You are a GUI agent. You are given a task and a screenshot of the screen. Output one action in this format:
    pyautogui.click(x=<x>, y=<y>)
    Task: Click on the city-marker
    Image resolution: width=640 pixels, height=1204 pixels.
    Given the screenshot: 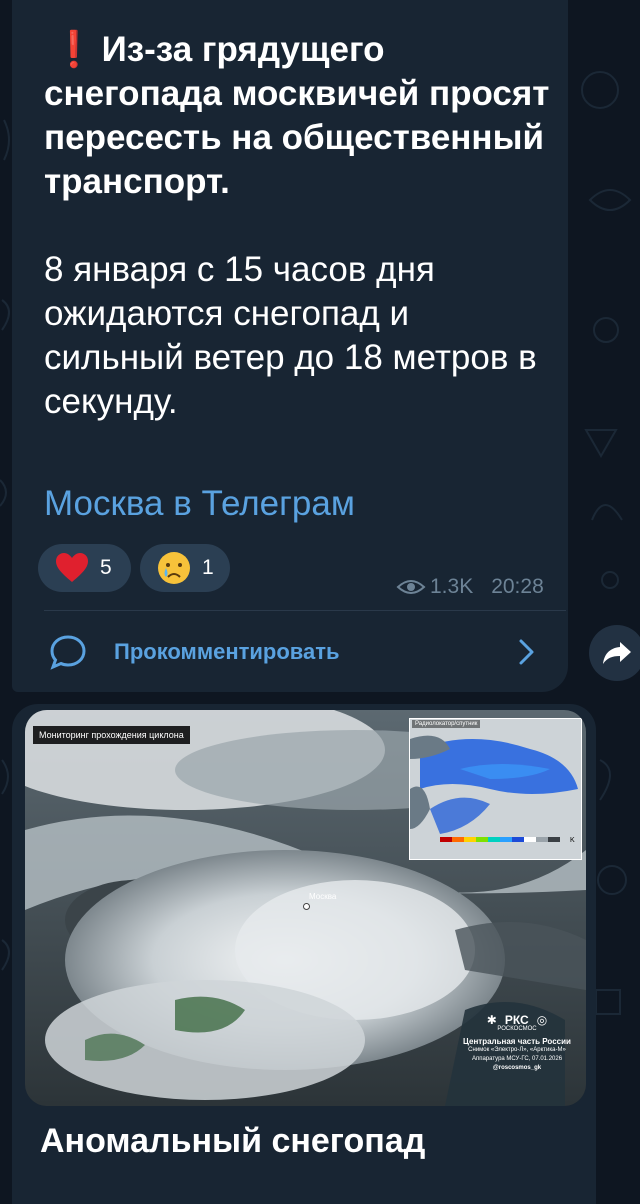 What is the action you would take?
    pyautogui.click(x=306, y=906)
    